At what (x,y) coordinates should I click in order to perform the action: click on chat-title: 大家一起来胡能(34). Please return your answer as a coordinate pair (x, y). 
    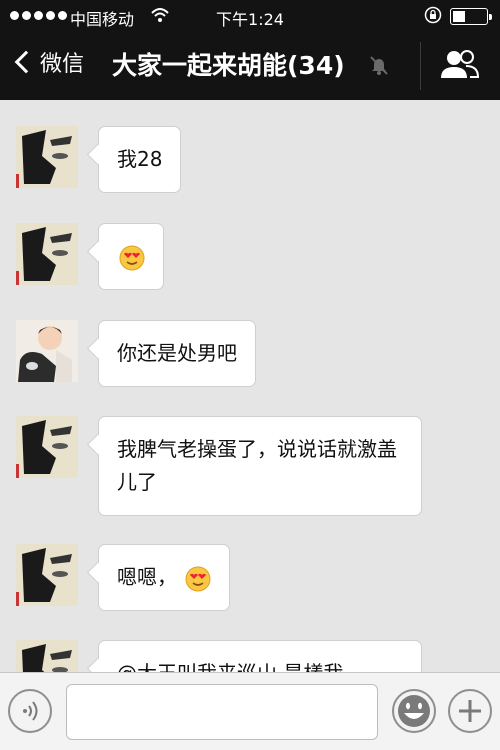
    Looking at the image, I should click on (228, 65).